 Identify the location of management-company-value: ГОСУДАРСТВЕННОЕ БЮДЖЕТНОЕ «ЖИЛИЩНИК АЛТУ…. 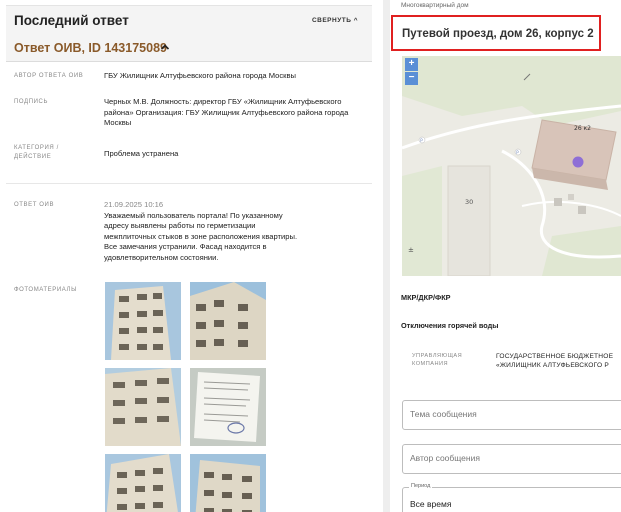
(558, 361).